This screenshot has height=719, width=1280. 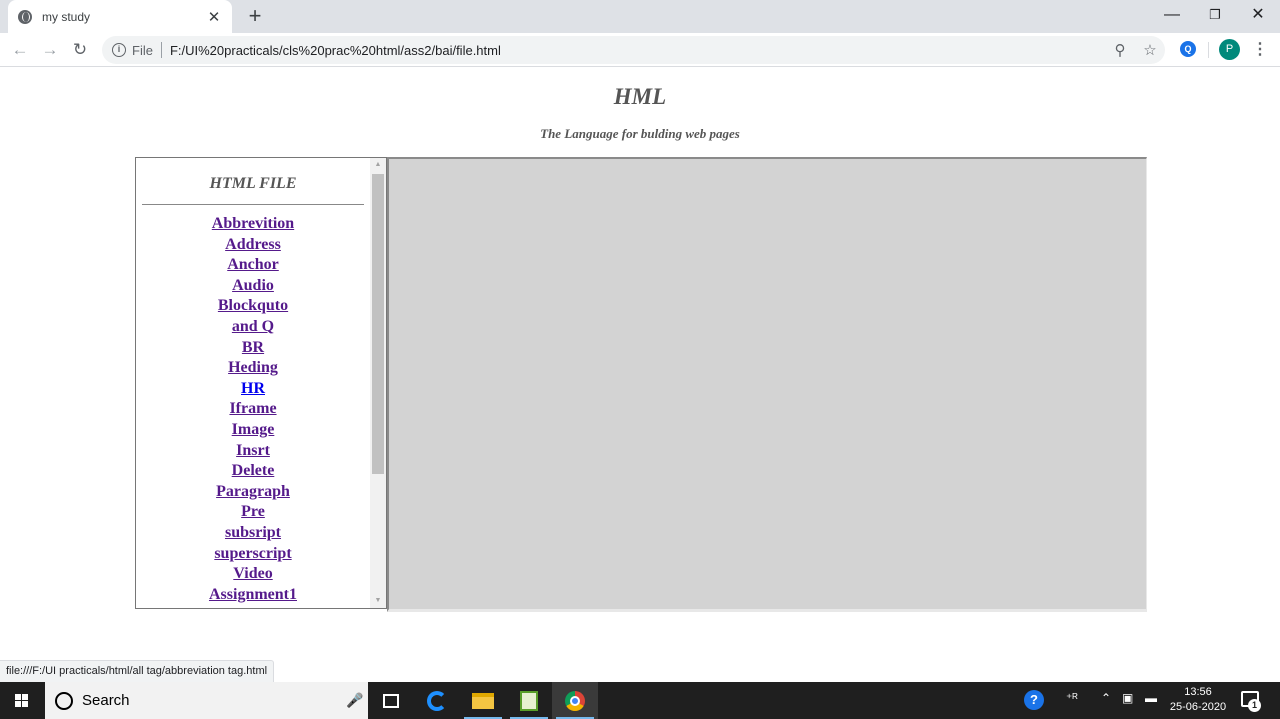 I want to click on link-blockquto: Blockquto, so click(x=253, y=305).